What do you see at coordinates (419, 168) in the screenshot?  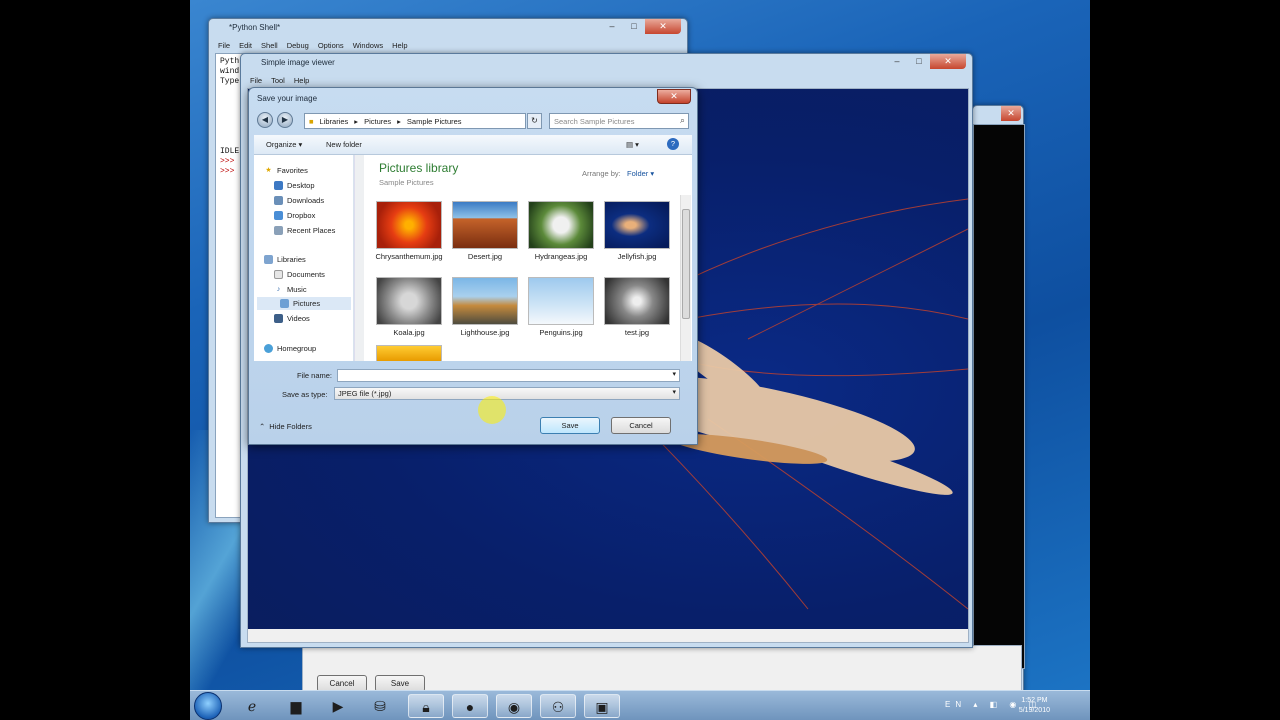 I see `library-title: Pictures library` at bounding box center [419, 168].